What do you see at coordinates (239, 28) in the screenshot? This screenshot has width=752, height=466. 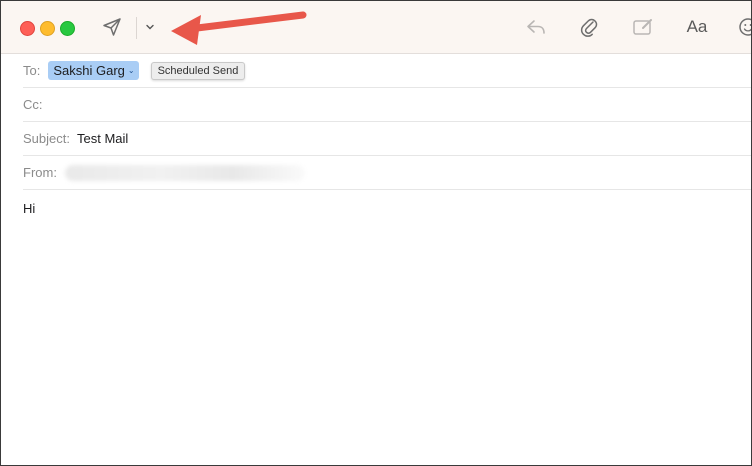 I see `annotation-arrow` at bounding box center [239, 28].